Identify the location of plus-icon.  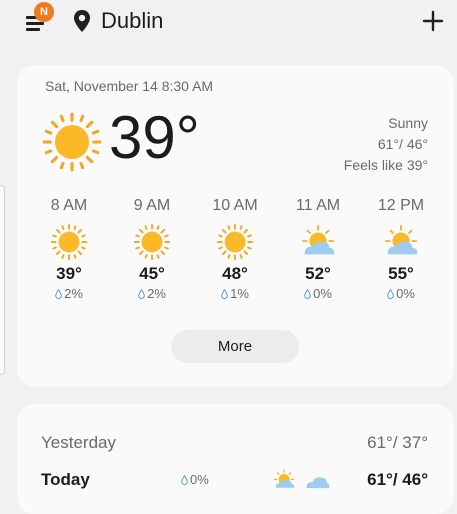
(433, 21).